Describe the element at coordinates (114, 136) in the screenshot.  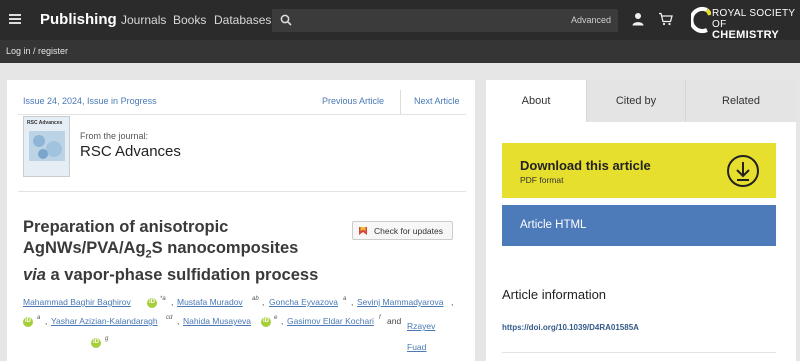
I see `from-journal-label: From the journal:` at that location.